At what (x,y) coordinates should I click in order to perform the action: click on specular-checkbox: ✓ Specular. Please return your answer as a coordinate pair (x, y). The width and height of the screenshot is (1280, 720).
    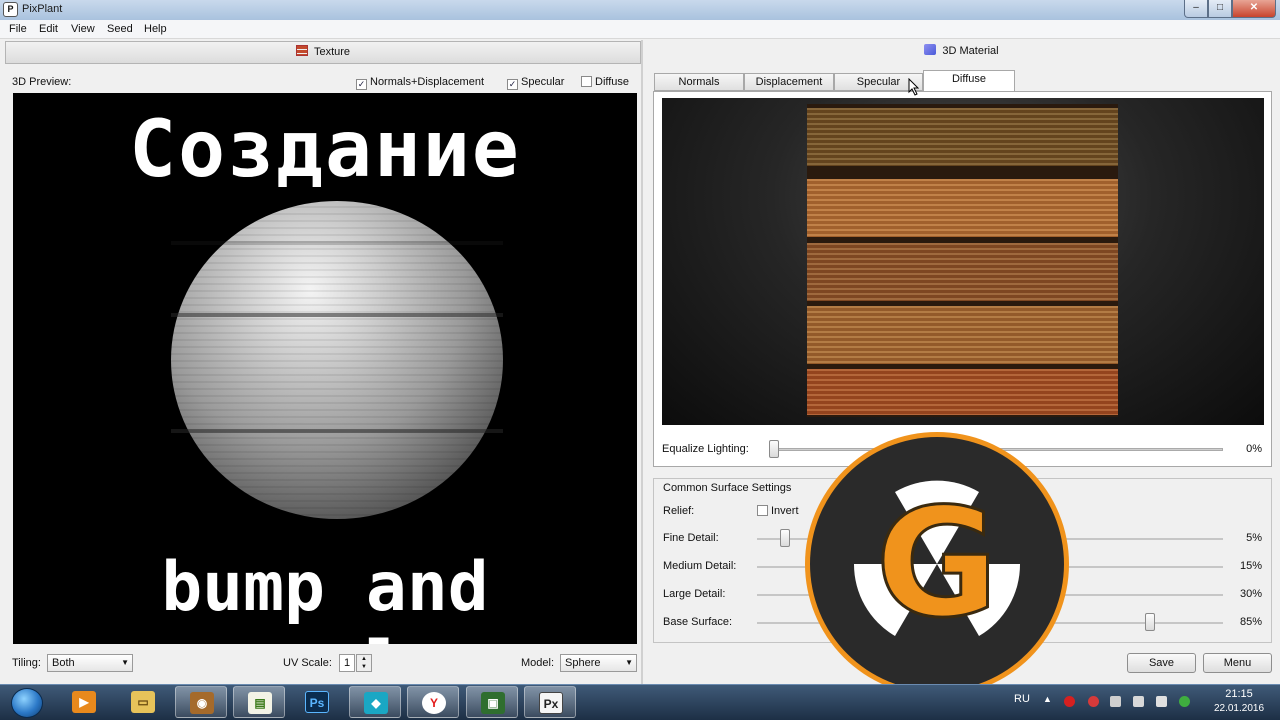
    Looking at the image, I should click on (535, 83).